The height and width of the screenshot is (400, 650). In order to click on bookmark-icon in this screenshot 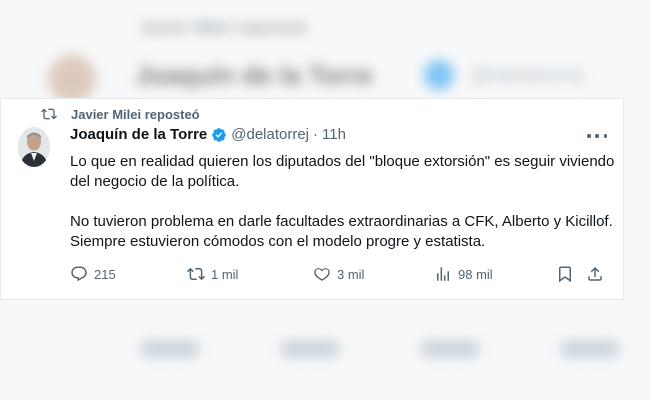, I will do `click(565, 274)`.